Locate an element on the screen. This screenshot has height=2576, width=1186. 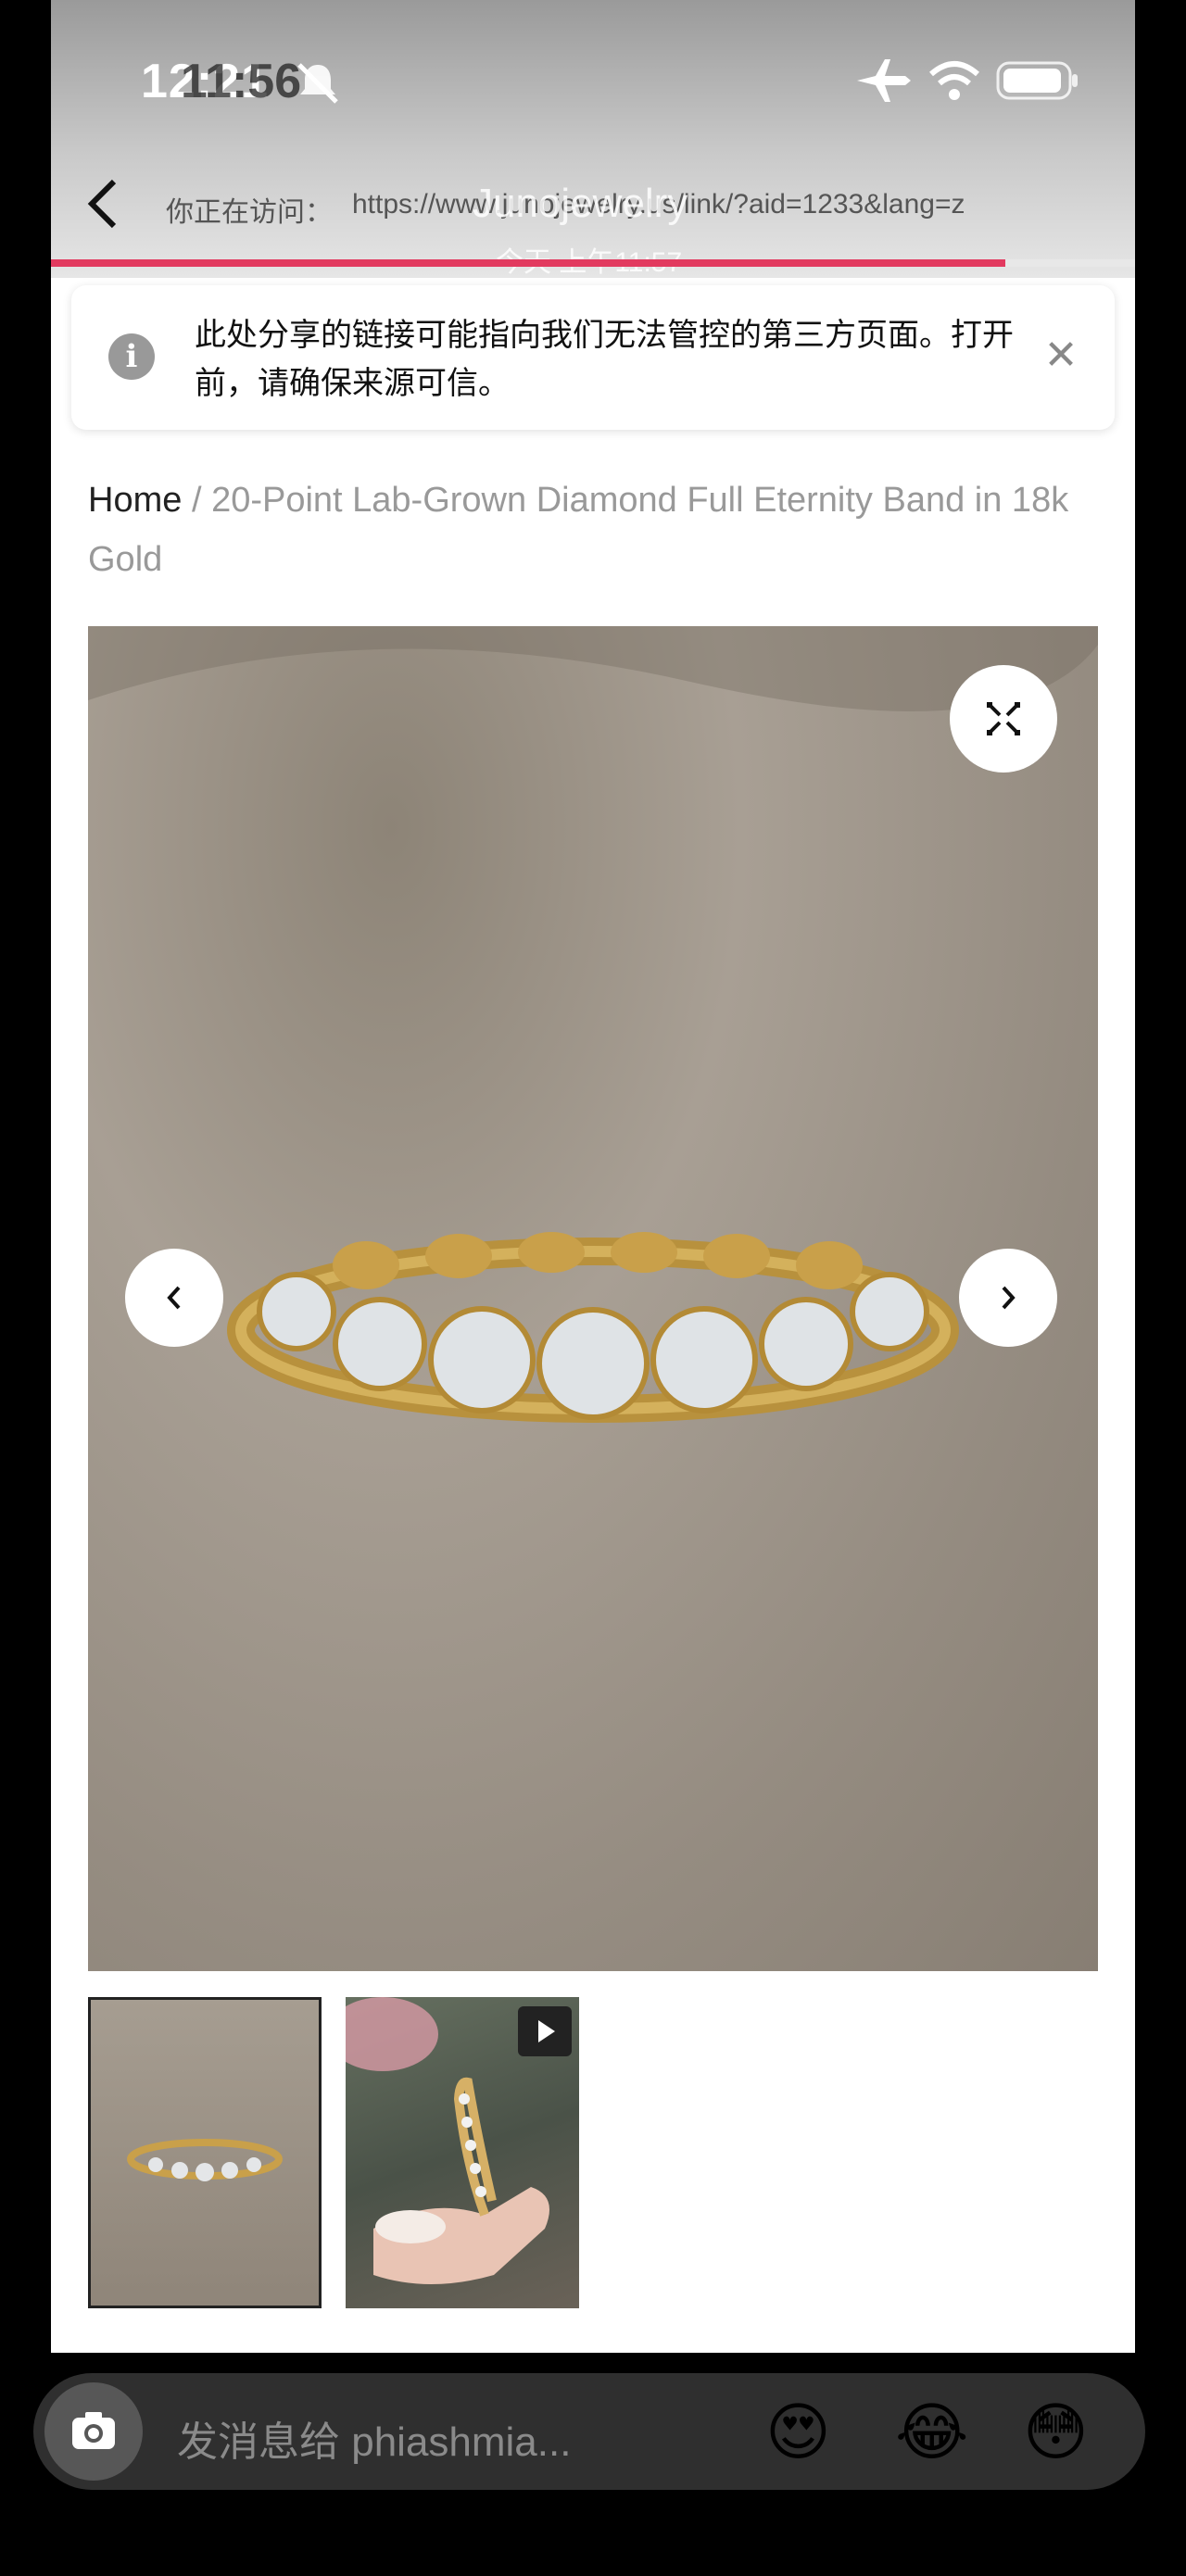
close-icon: ✕ is located at coordinates (1061, 356).